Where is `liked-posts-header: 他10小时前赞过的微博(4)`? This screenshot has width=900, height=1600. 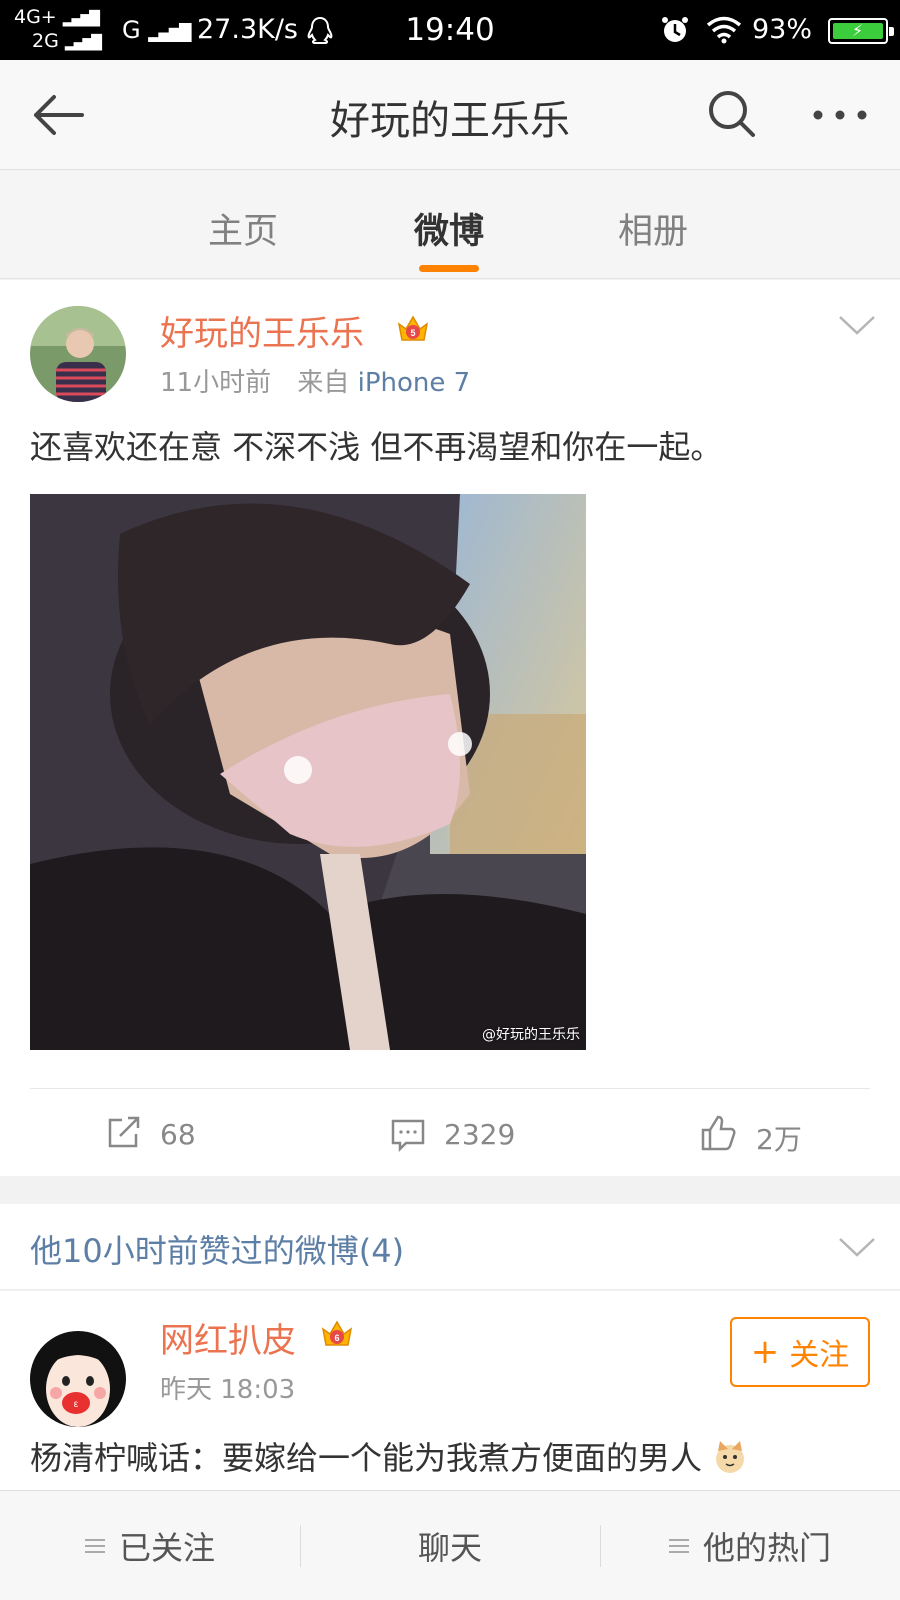 liked-posts-header: 他10小时前赞过的微博(4) is located at coordinates (450, 1247).